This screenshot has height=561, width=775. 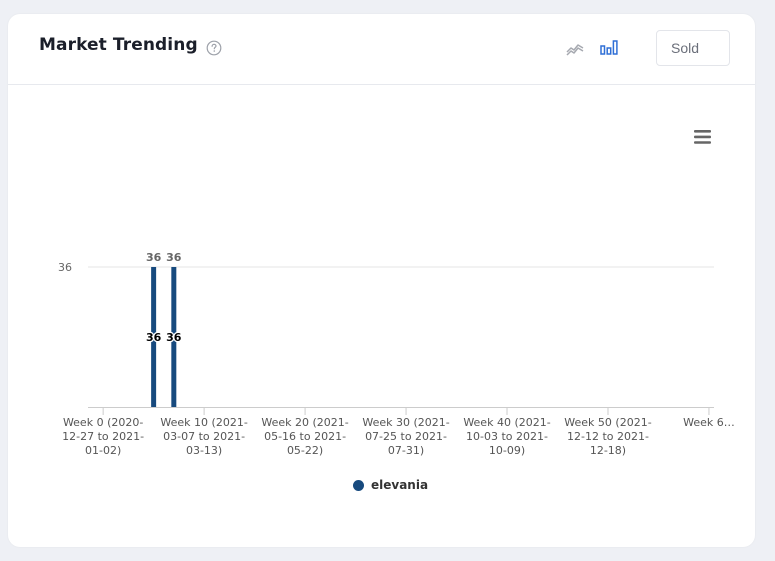 I want to click on y-tick-label: 36, so click(x=65, y=267).